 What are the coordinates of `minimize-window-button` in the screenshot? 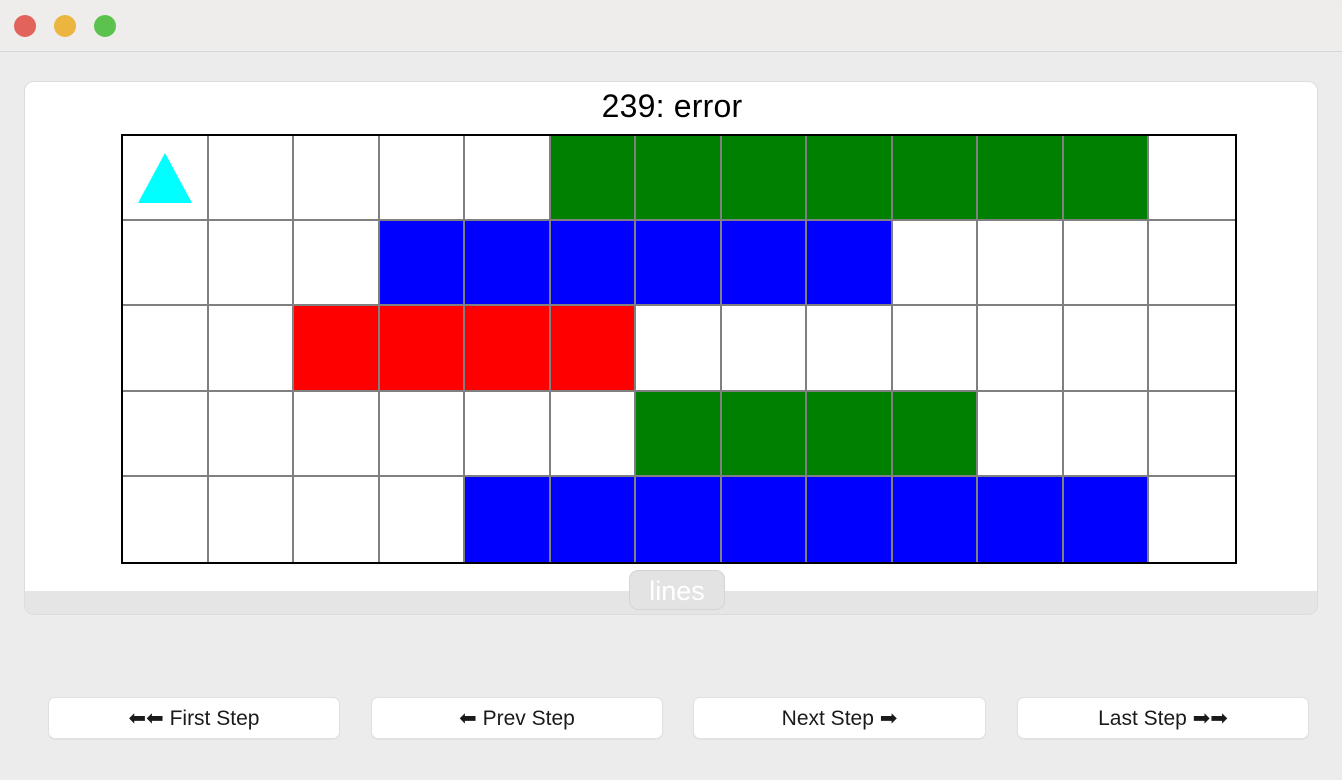 It's located at (65, 26).